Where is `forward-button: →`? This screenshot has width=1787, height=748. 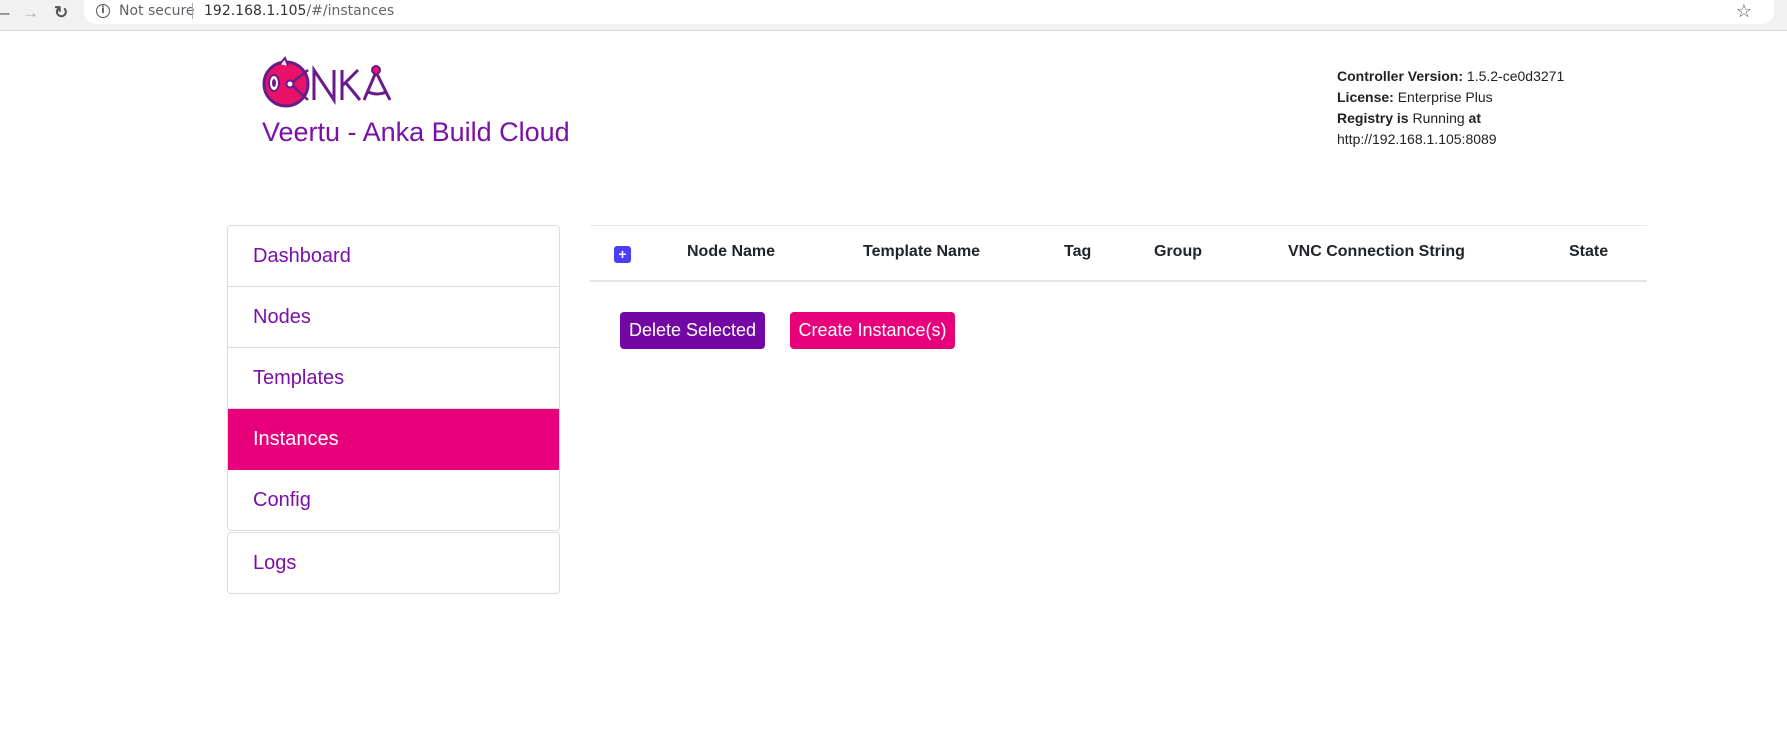 forward-button: → is located at coordinates (30, 13).